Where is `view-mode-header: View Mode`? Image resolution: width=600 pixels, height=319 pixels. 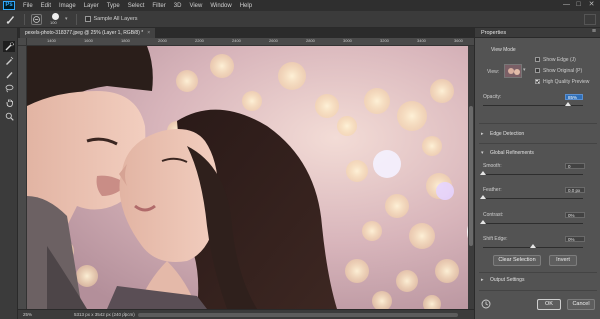 view-mode-header: View Mode is located at coordinates (503, 50).